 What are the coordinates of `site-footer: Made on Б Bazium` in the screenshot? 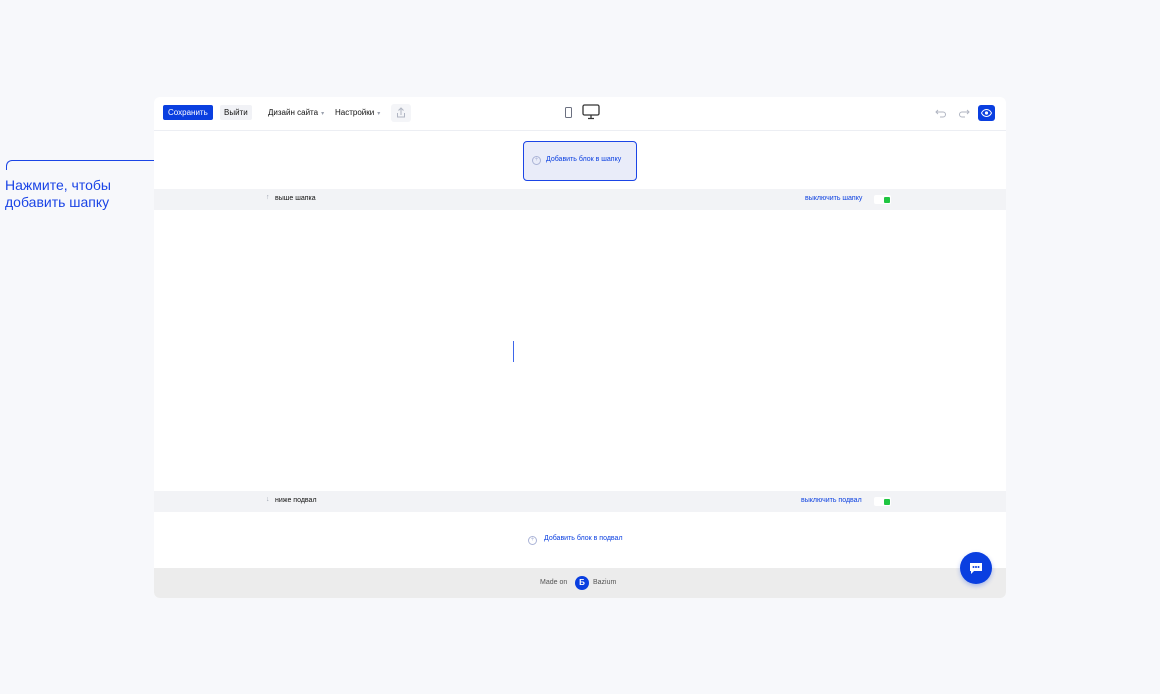 It's located at (580, 583).